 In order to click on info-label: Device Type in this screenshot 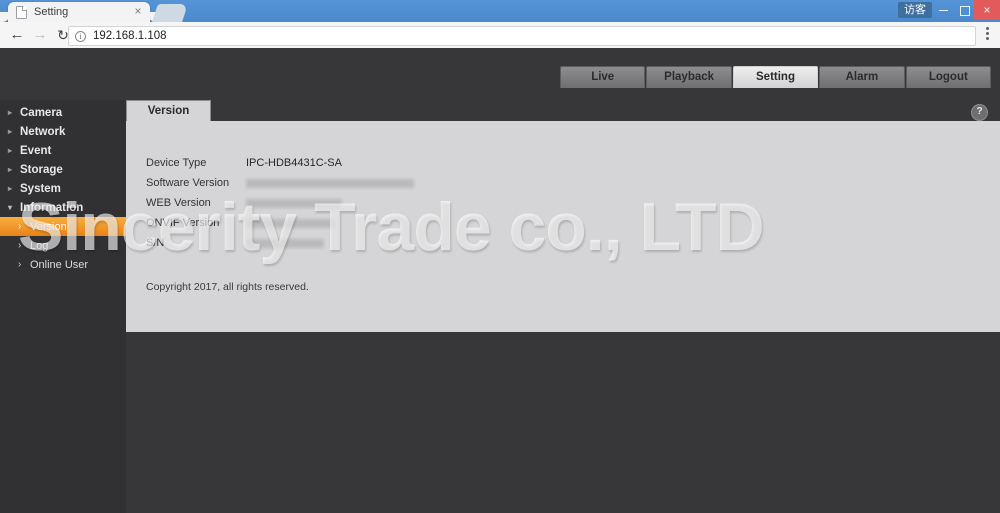, I will do `click(176, 163)`.